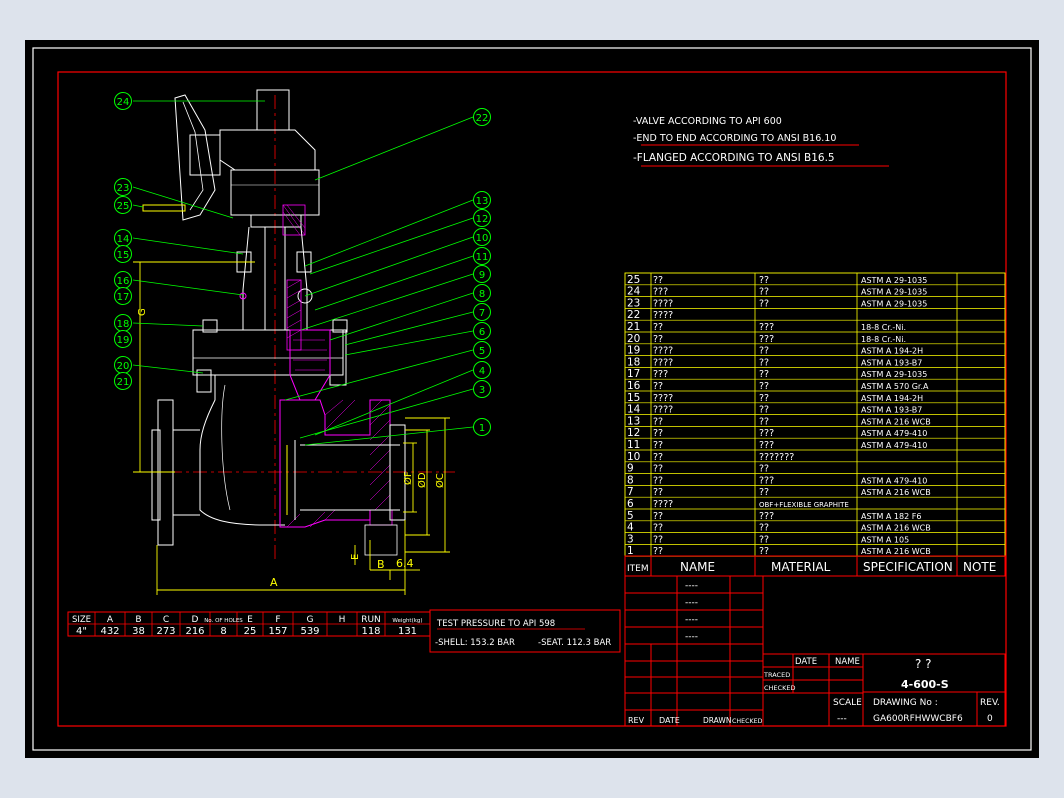 The image size is (1064, 798). What do you see at coordinates (691, 637) in the screenshot?
I see `revision-dash: ----` at bounding box center [691, 637].